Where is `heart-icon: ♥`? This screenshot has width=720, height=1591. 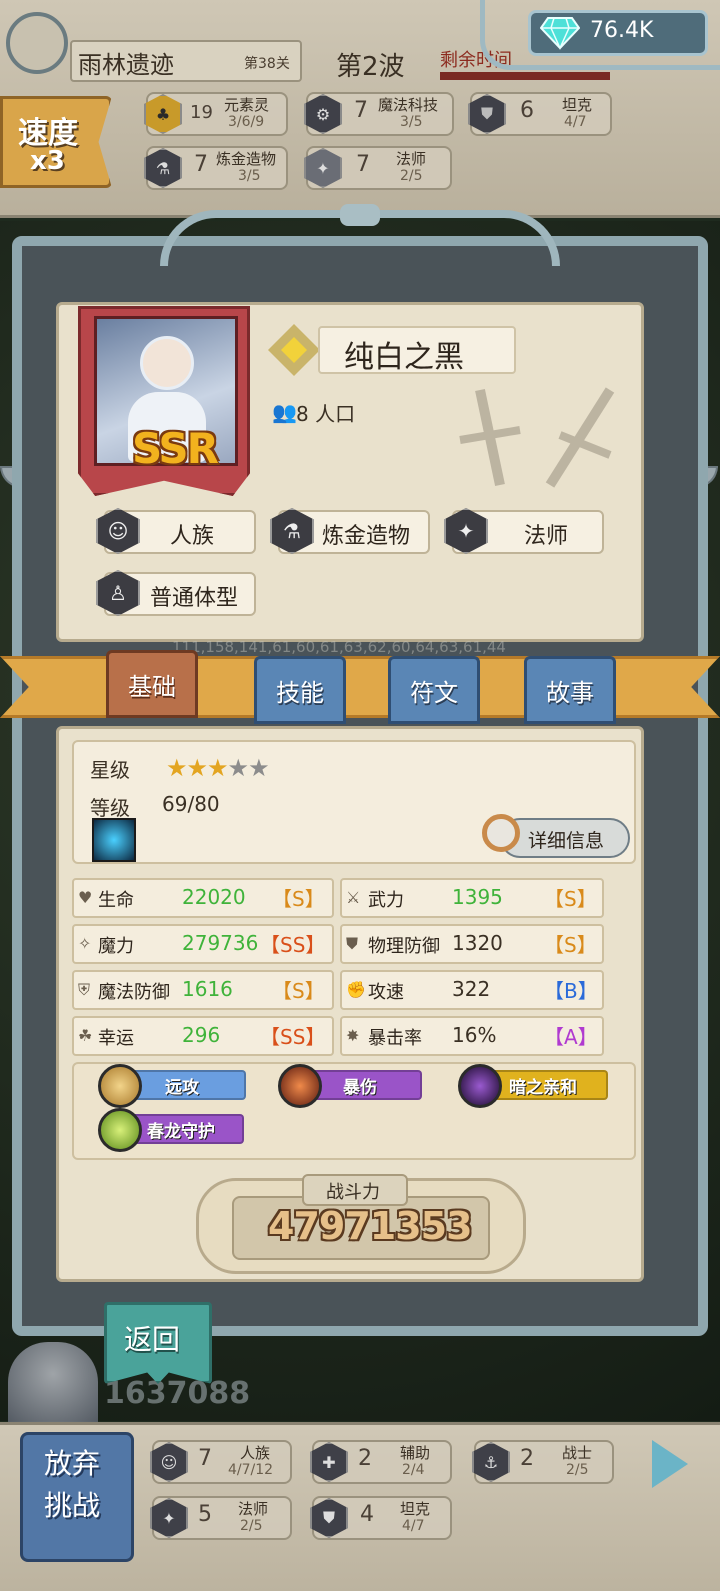 heart-icon: ♥ is located at coordinates (85, 897).